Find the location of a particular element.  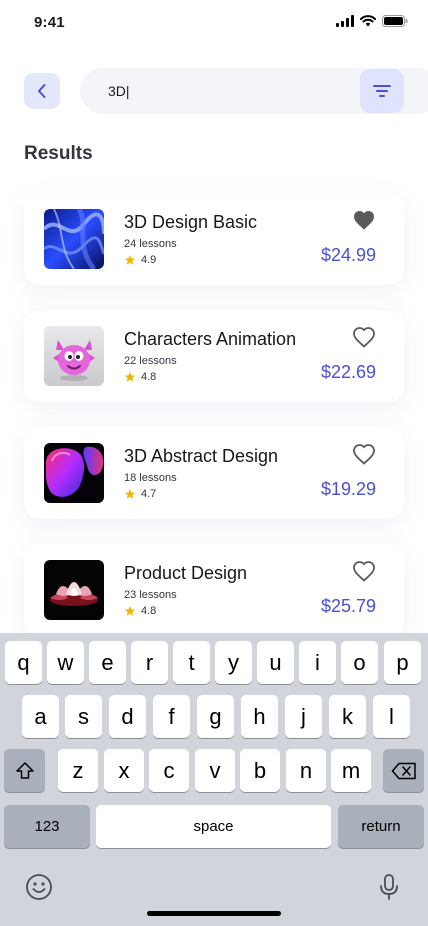

key-w: w is located at coordinates (65, 662).